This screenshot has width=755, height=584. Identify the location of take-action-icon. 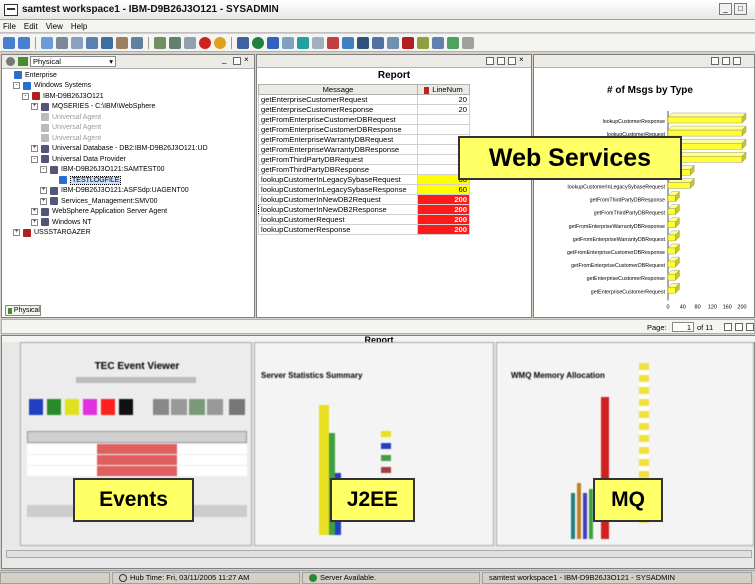
(453, 42).